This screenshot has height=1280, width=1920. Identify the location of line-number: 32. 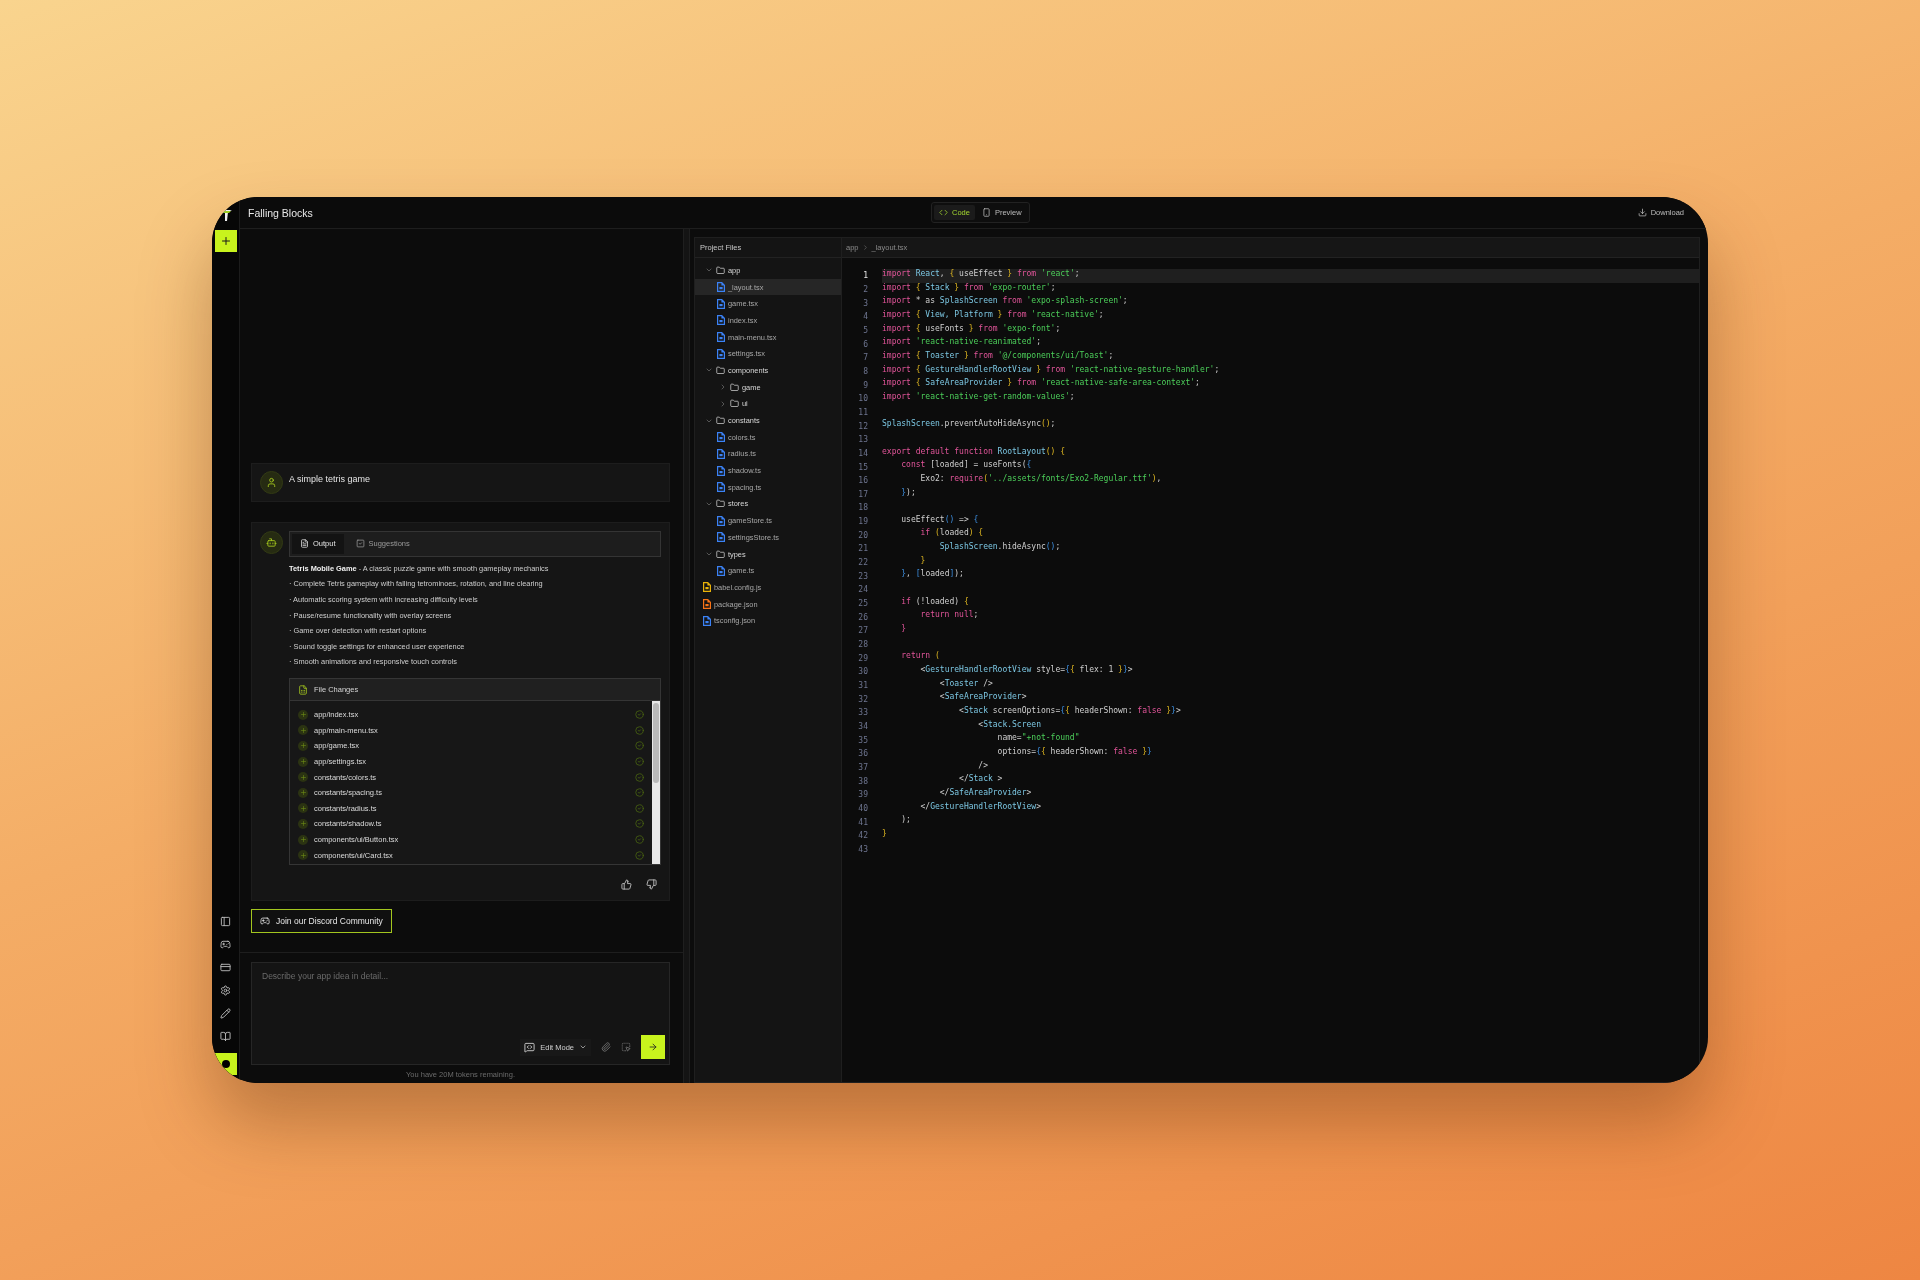
(862, 699).